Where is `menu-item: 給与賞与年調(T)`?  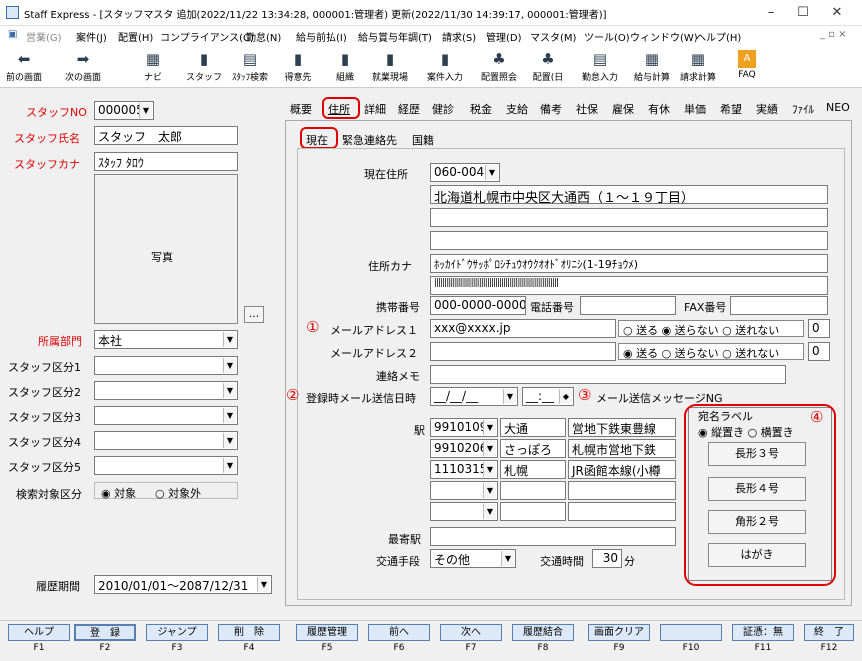
menu-item: 給与賞与年調(T) is located at coordinates (395, 36).